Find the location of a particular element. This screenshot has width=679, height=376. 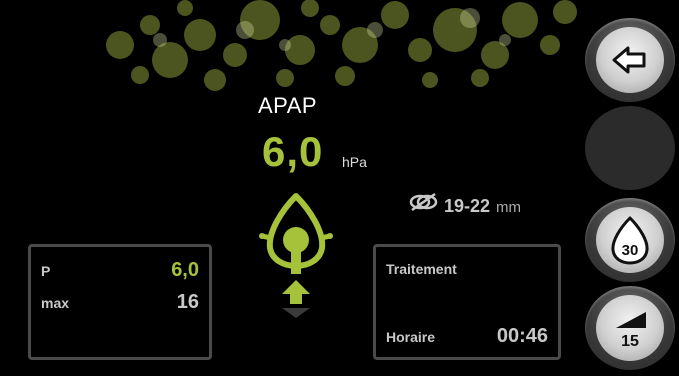

treatment-title: Traitement is located at coordinates (421, 269).